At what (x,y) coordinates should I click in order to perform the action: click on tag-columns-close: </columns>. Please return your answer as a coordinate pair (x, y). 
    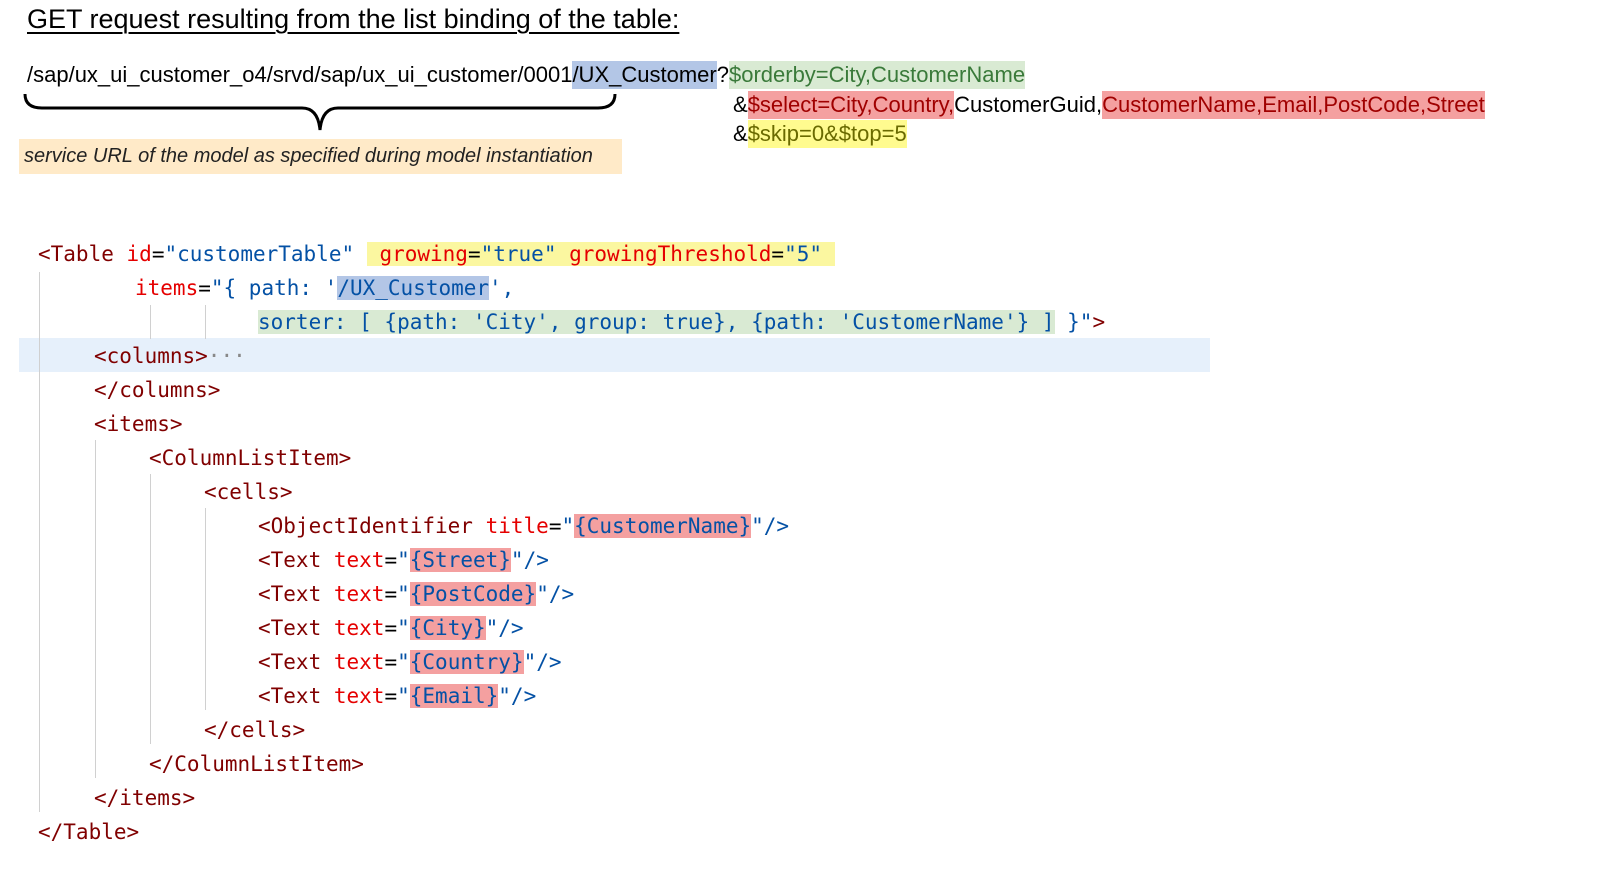
    Looking at the image, I should click on (157, 390).